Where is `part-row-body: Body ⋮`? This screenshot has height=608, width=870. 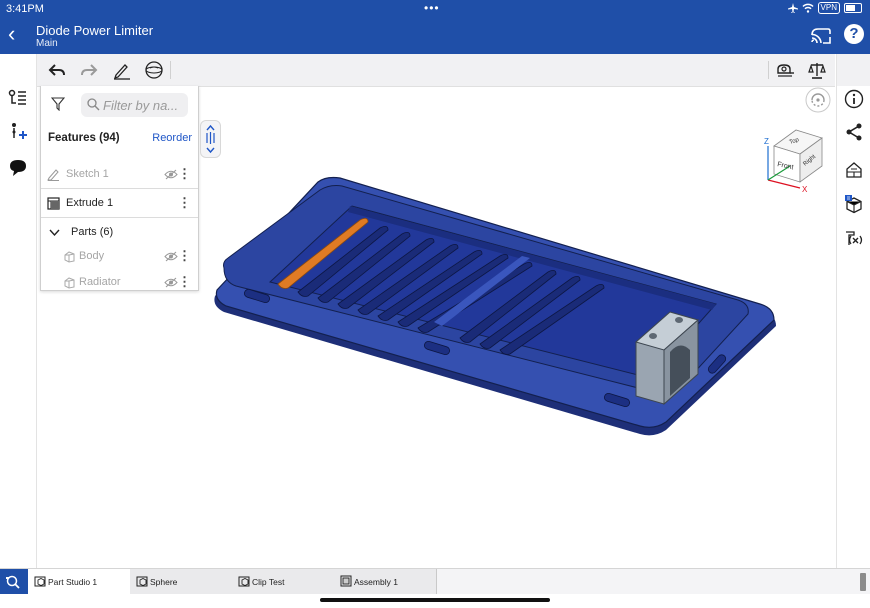 part-row-body: Body ⋮ is located at coordinates (119, 257).